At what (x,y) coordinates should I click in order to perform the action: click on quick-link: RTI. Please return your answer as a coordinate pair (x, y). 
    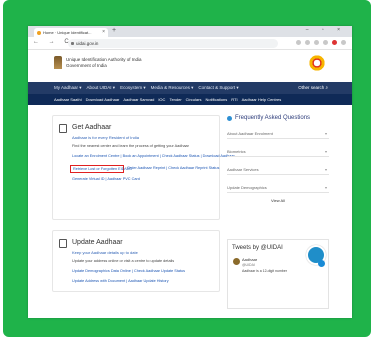
    Looking at the image, I should click on (234, 99).